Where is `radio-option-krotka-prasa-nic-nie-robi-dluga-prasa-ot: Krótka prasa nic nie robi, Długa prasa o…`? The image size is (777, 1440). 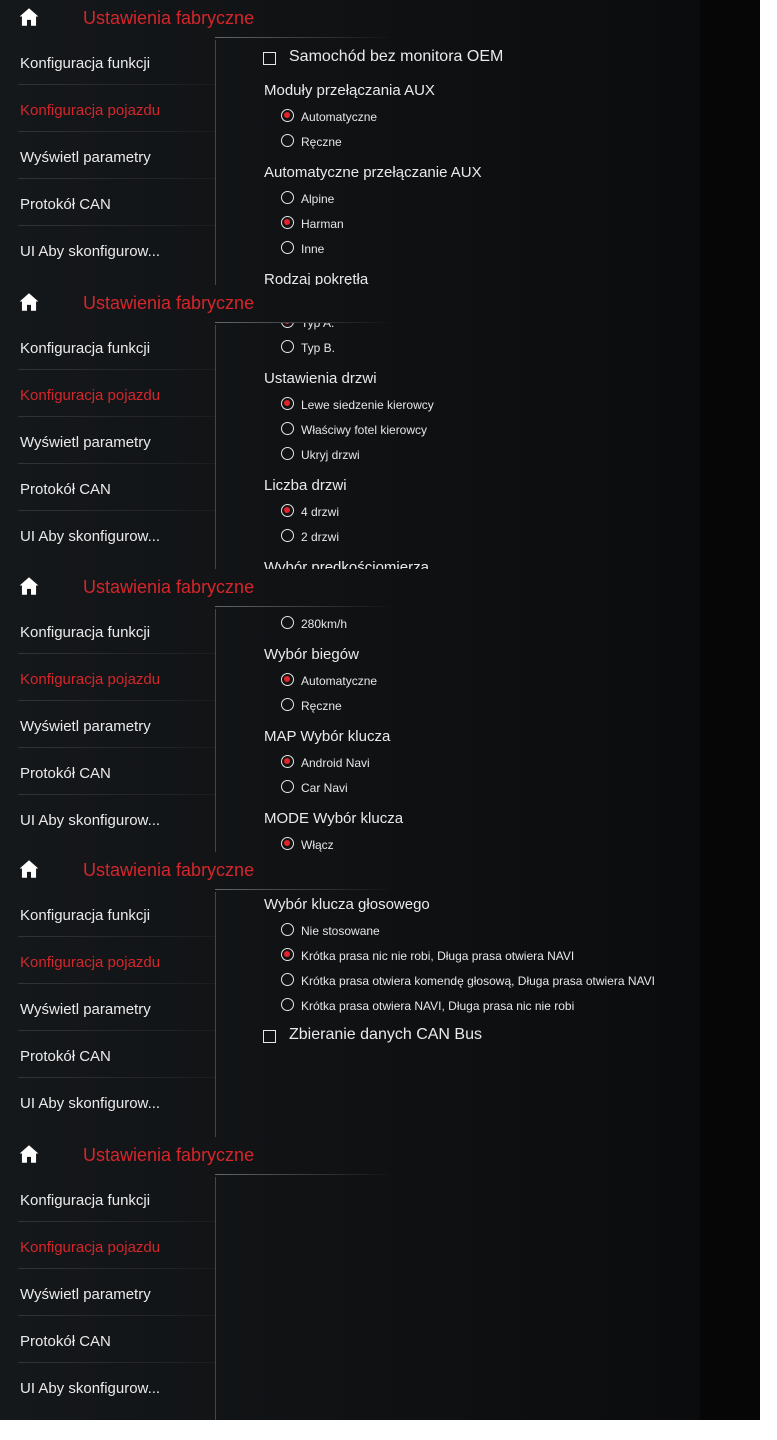 radio-option-krotka-prasa-nic-nie-robi-dluga-prasa-ot: Krótka prasa nic nie robi, Długa prasa o… is located at coordinates (458, 956).